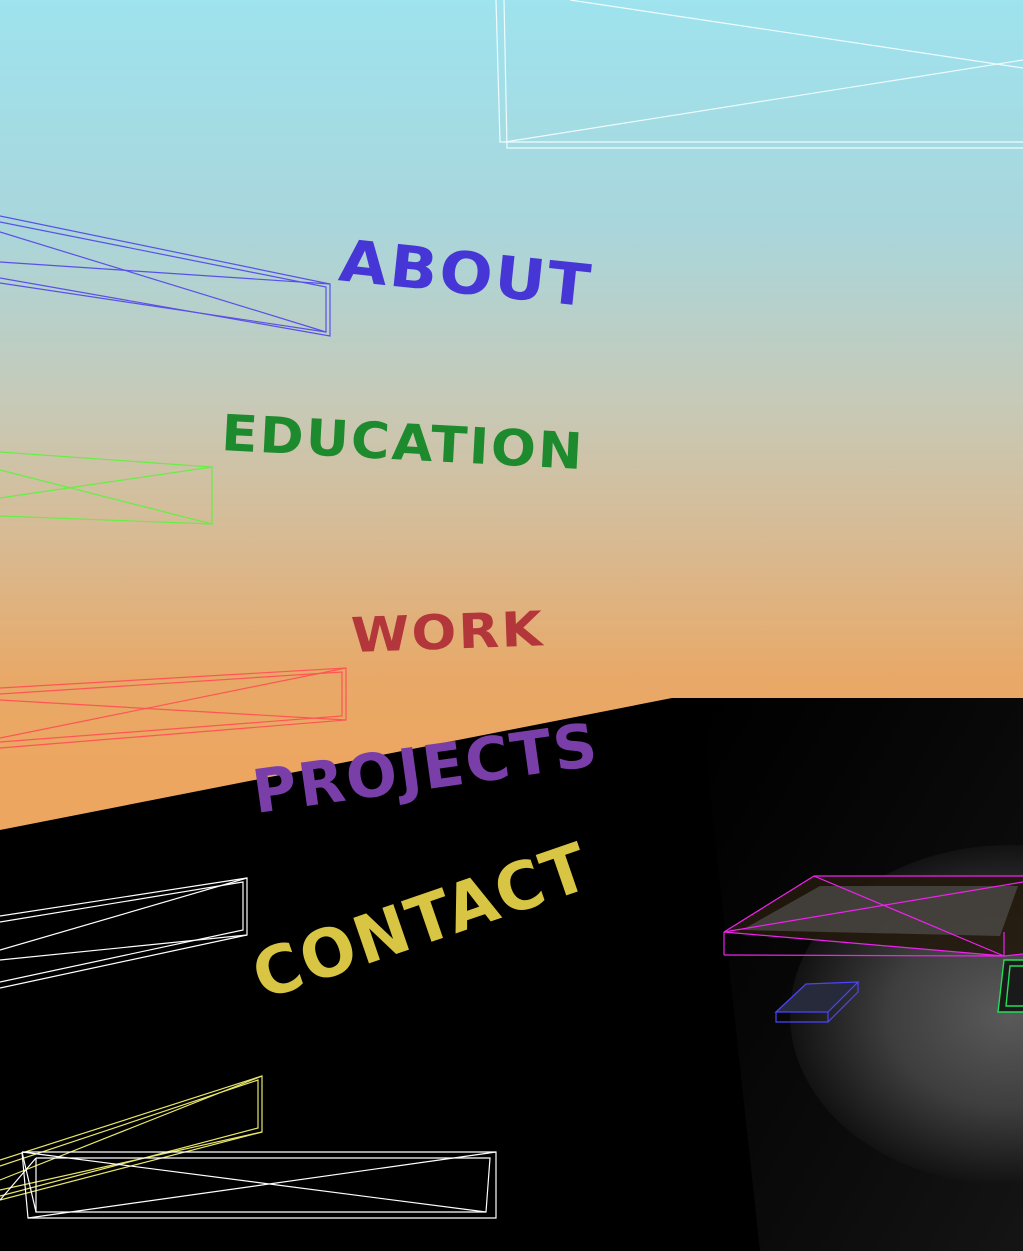  What do you see at coordinates (447, 632) in the screenshot?
I see `nav-work: WORK` at bounding box center [447, 632].